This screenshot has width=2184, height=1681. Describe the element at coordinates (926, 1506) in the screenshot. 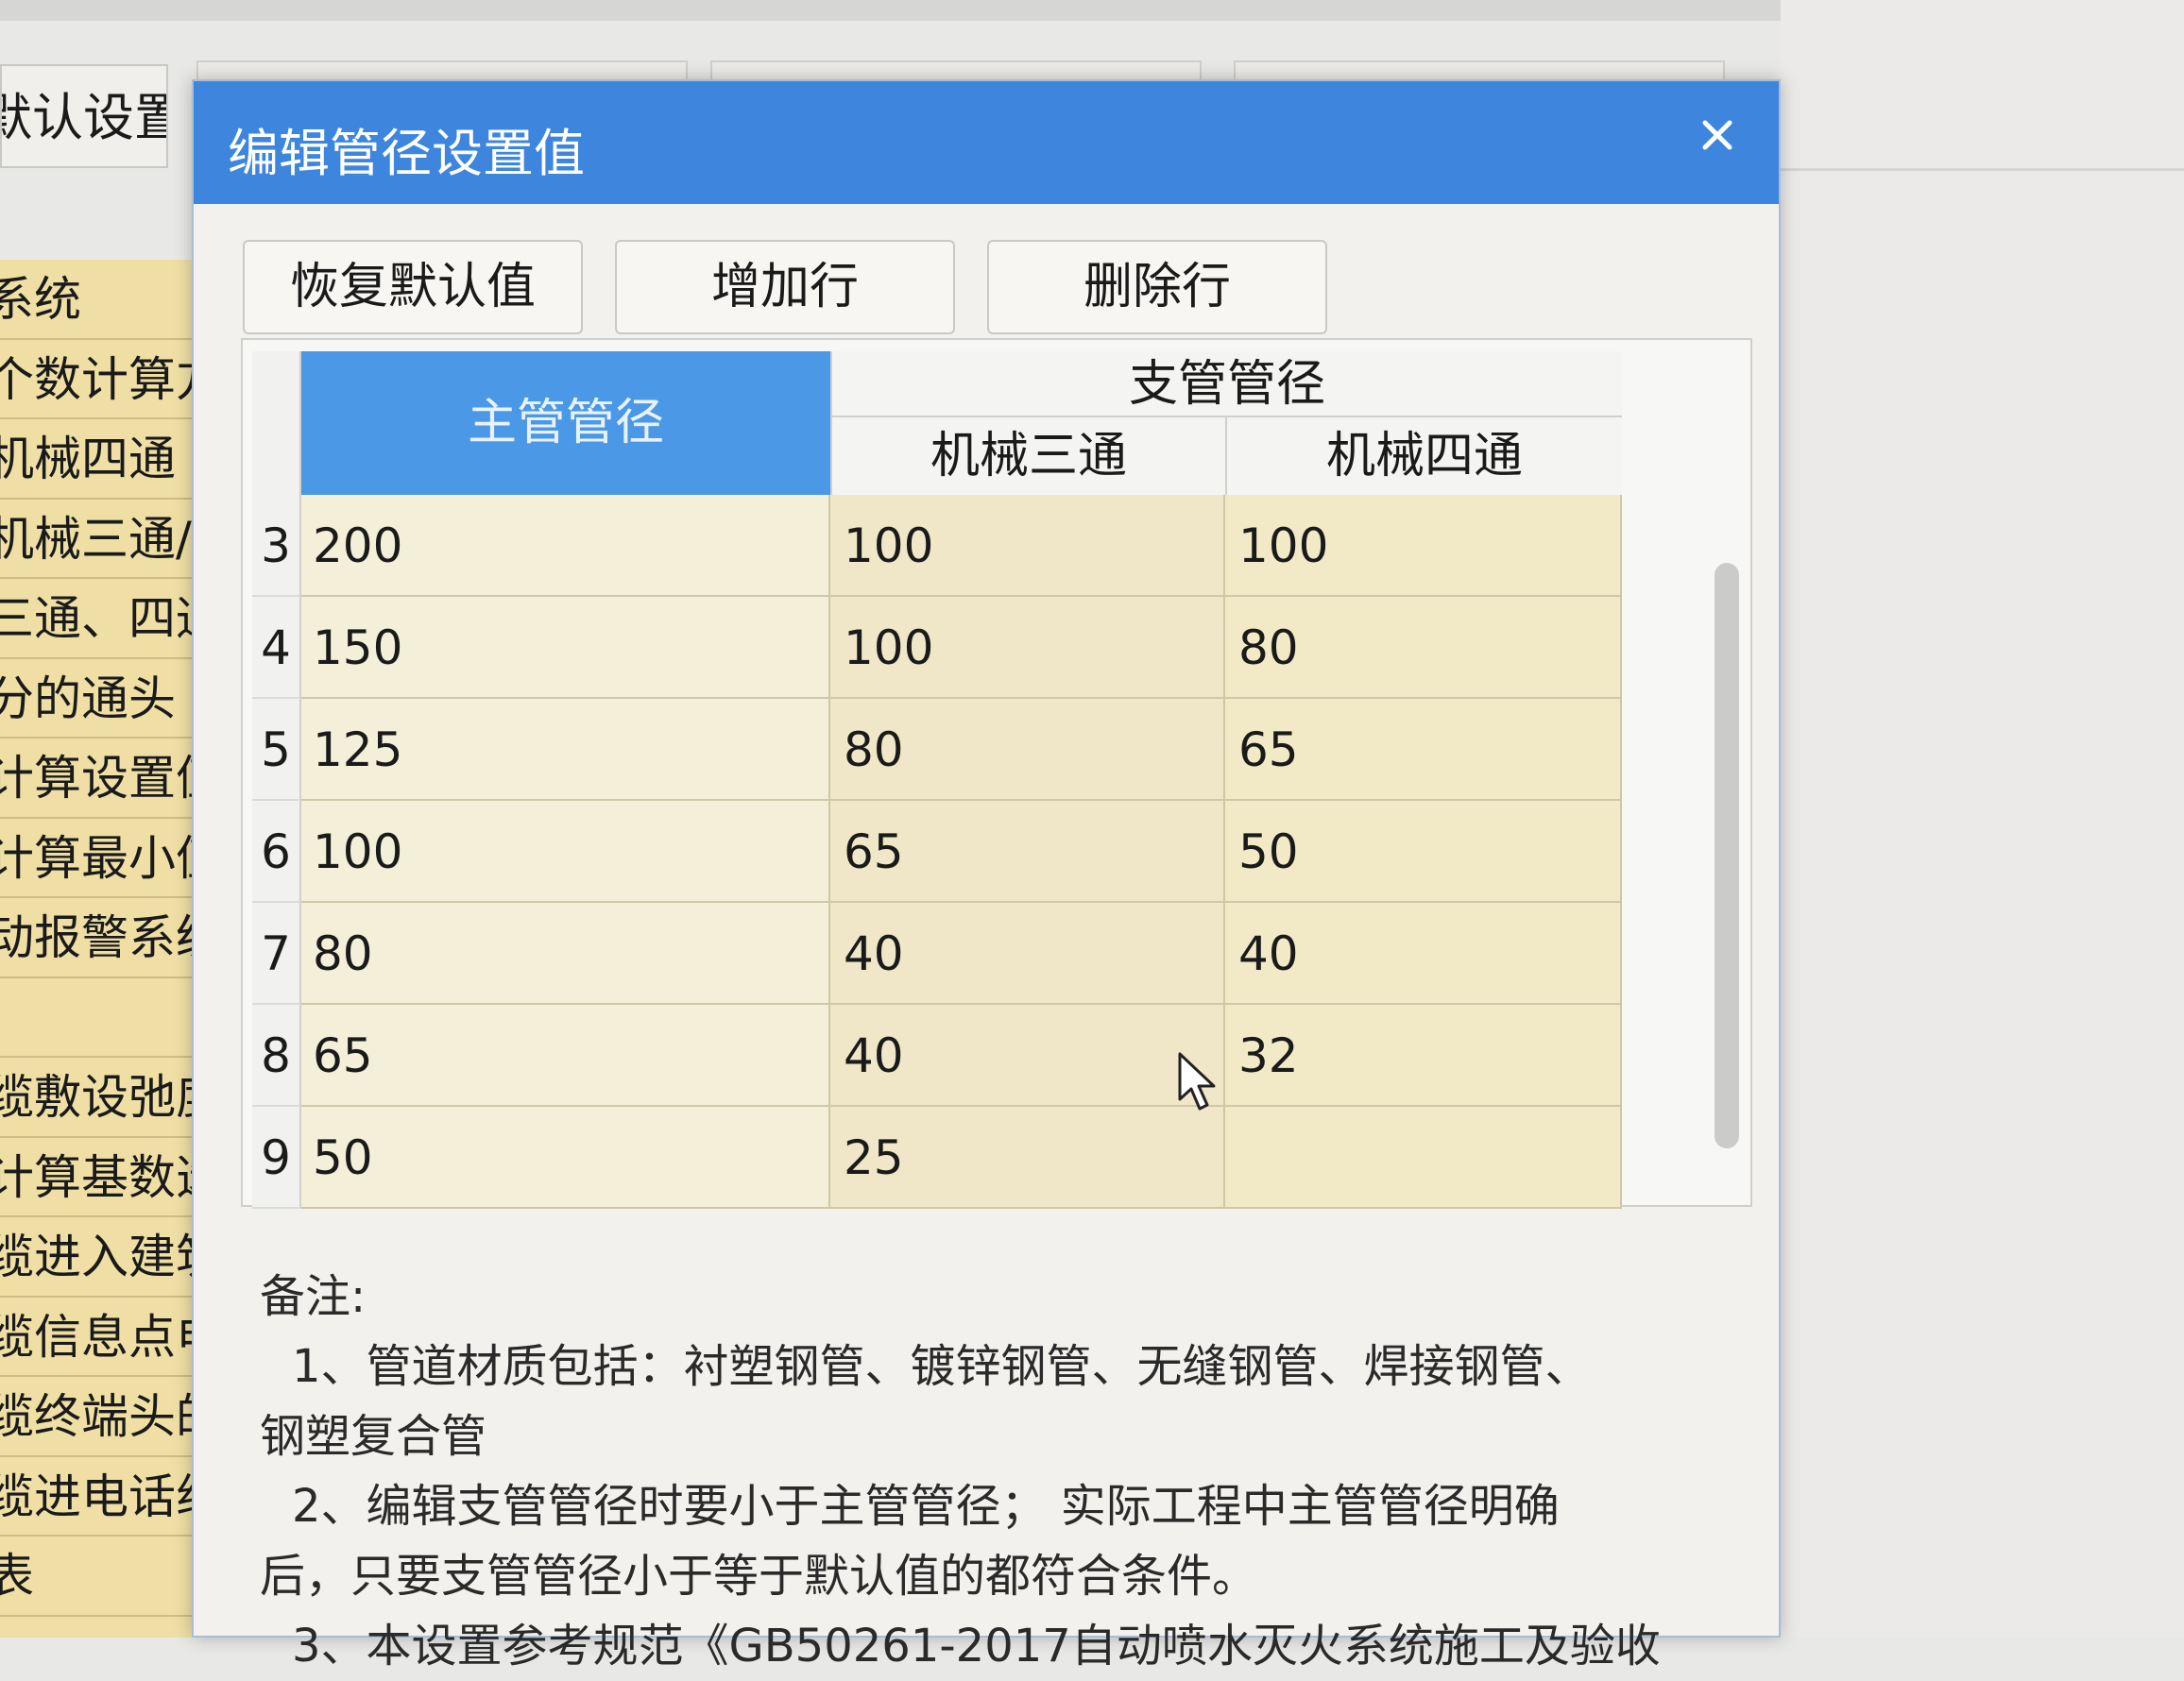

I see `note-line: 2、编辑支管管径时要小于主管管径； 实际工程中主管管径明确` at that location.